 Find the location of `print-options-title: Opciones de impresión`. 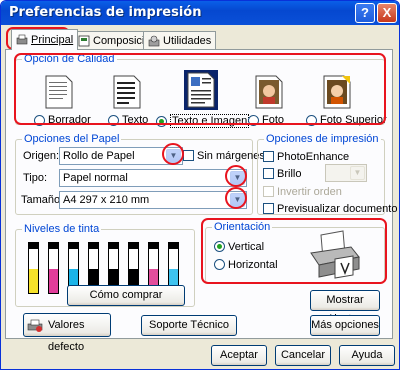

print-options-title: Opciones de impresión is located at coordinates (322, 139).